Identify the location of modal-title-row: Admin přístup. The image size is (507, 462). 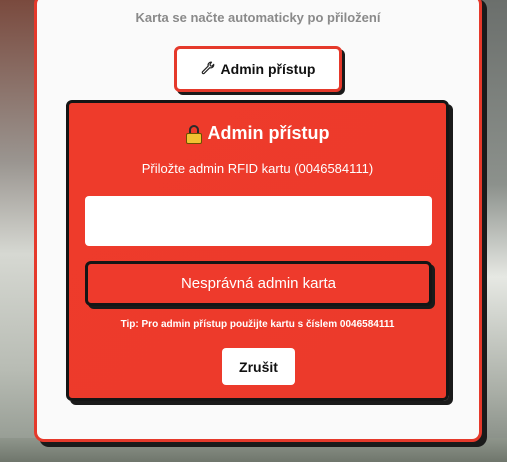
(257, 133).